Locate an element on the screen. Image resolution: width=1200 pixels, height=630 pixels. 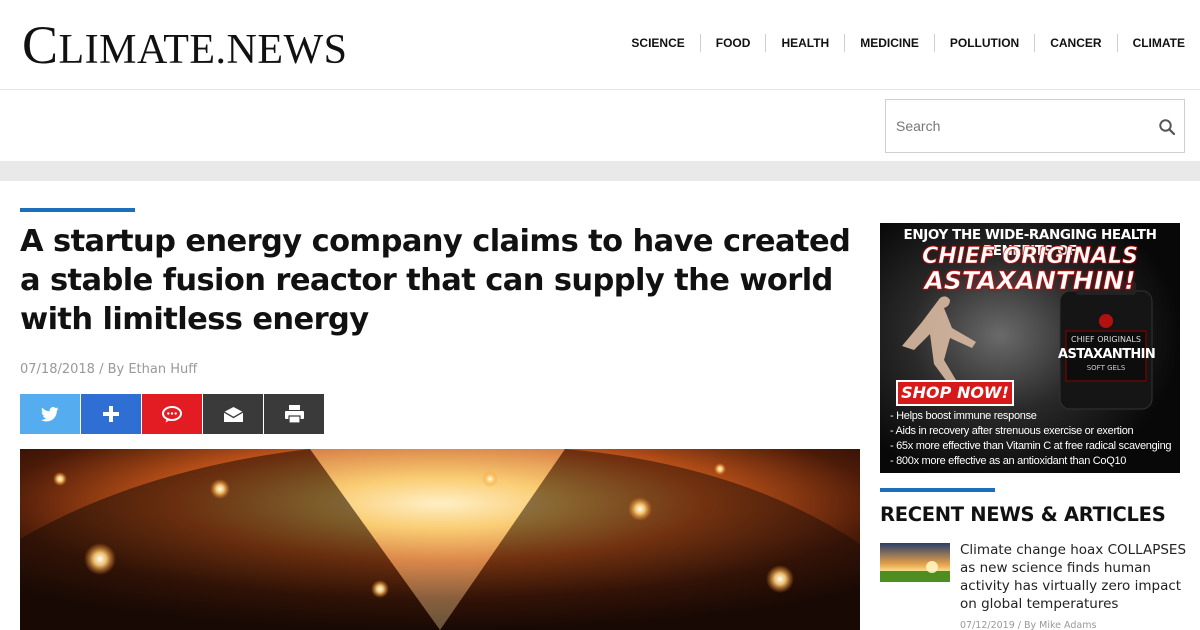
search-band is located at coordinates (600, 126).